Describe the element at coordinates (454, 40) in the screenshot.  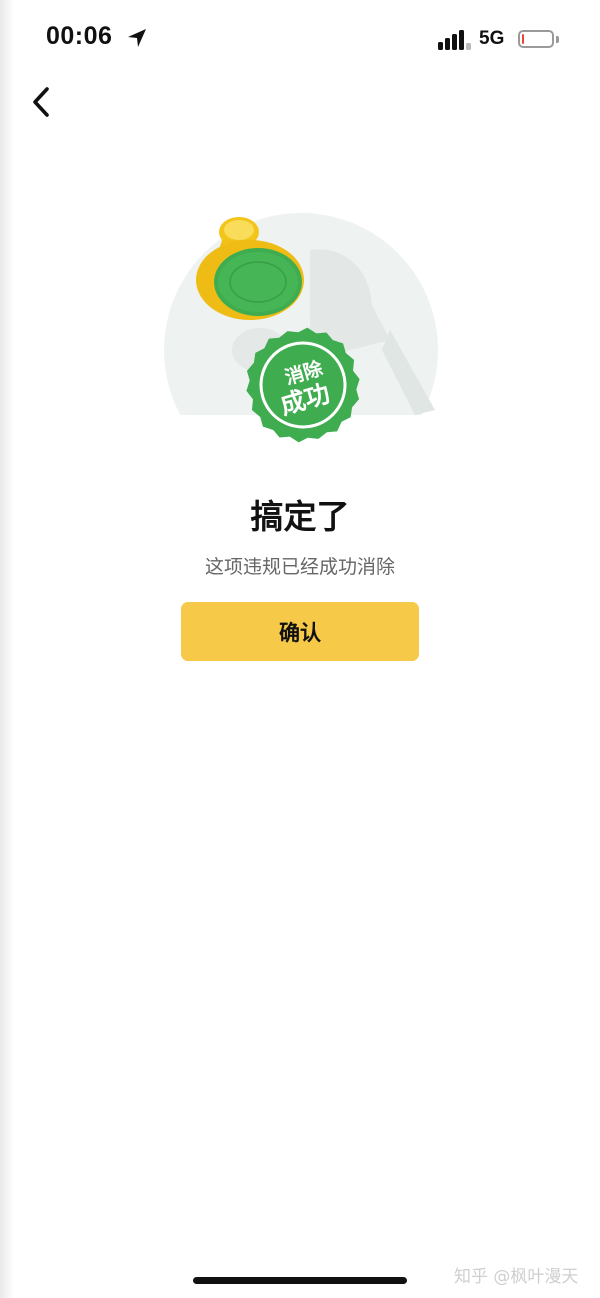
I see `signal-bars-icon` at that location.